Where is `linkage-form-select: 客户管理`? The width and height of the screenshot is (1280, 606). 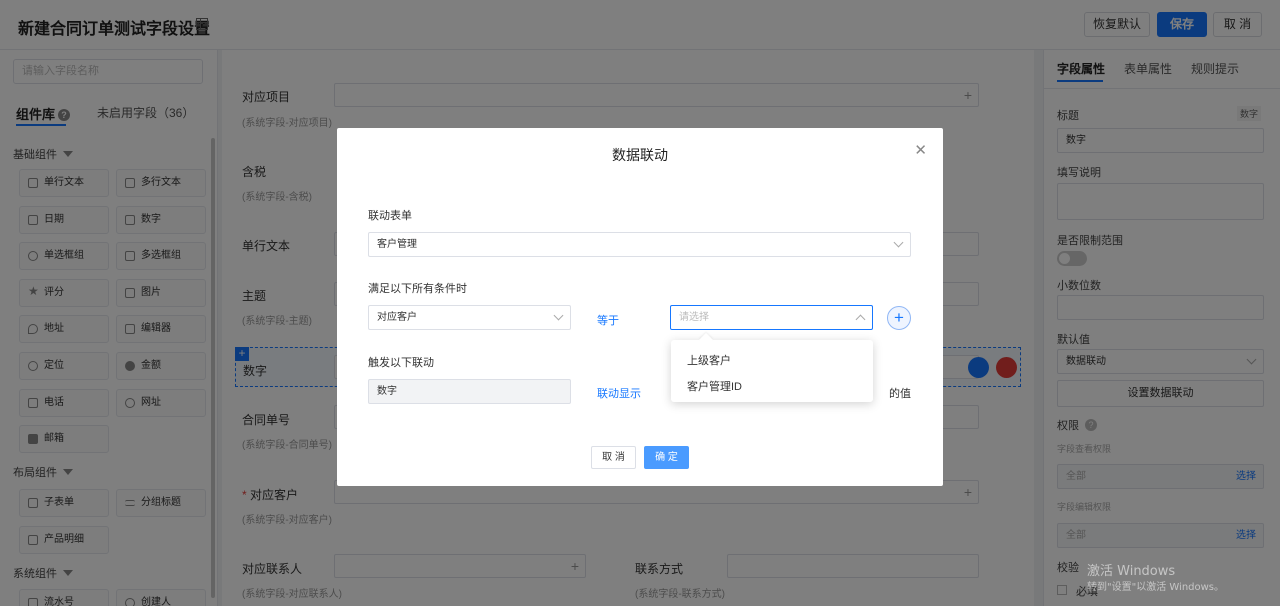 linkage-form-select: 客户管理 is located at coordinates (639, 244).